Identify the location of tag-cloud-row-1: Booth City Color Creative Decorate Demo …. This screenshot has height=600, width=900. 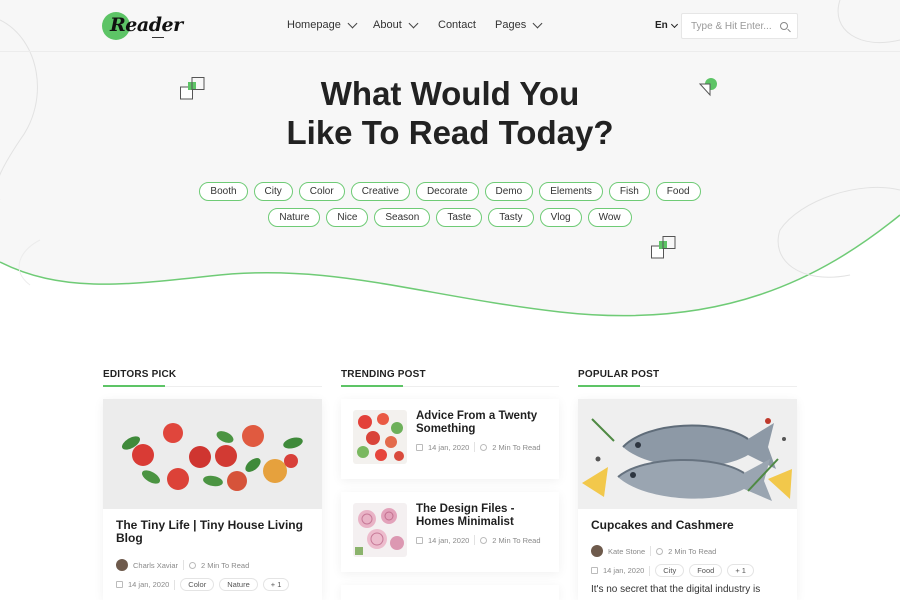
(450, 191).